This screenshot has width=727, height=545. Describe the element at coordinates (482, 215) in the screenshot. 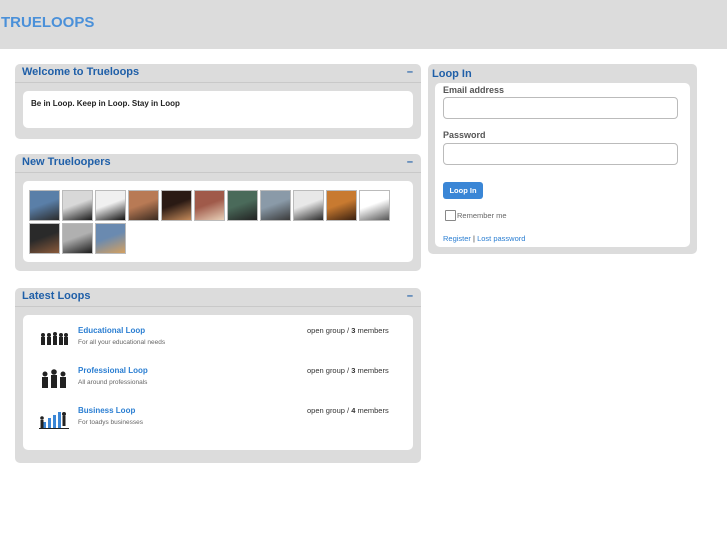

I see `remember-me-label: Remember me` at that location.